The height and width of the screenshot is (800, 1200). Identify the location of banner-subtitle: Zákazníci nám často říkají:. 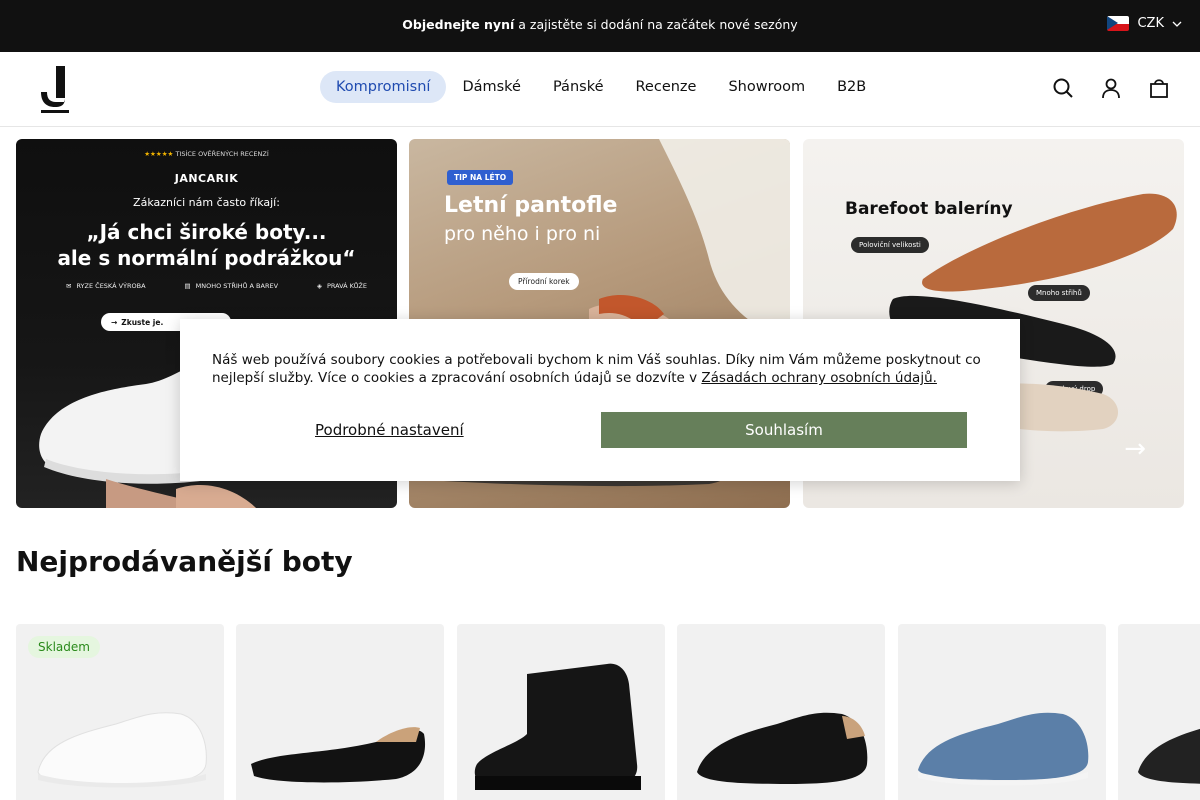
(206, 202).